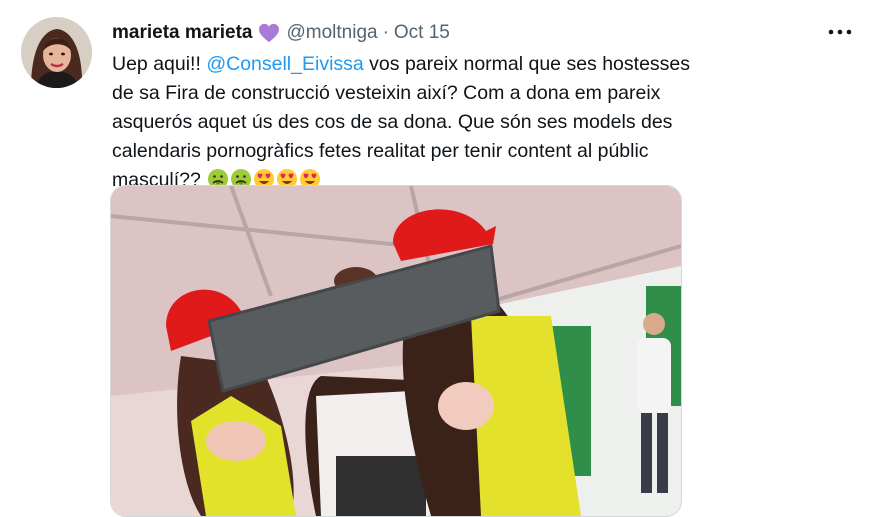 Image resolution: width=880 pixels, height=517 pixels. Describe the element at coordinates (422, 33) in the screenshot. I see `tweet-date: Oct 15` at that location.